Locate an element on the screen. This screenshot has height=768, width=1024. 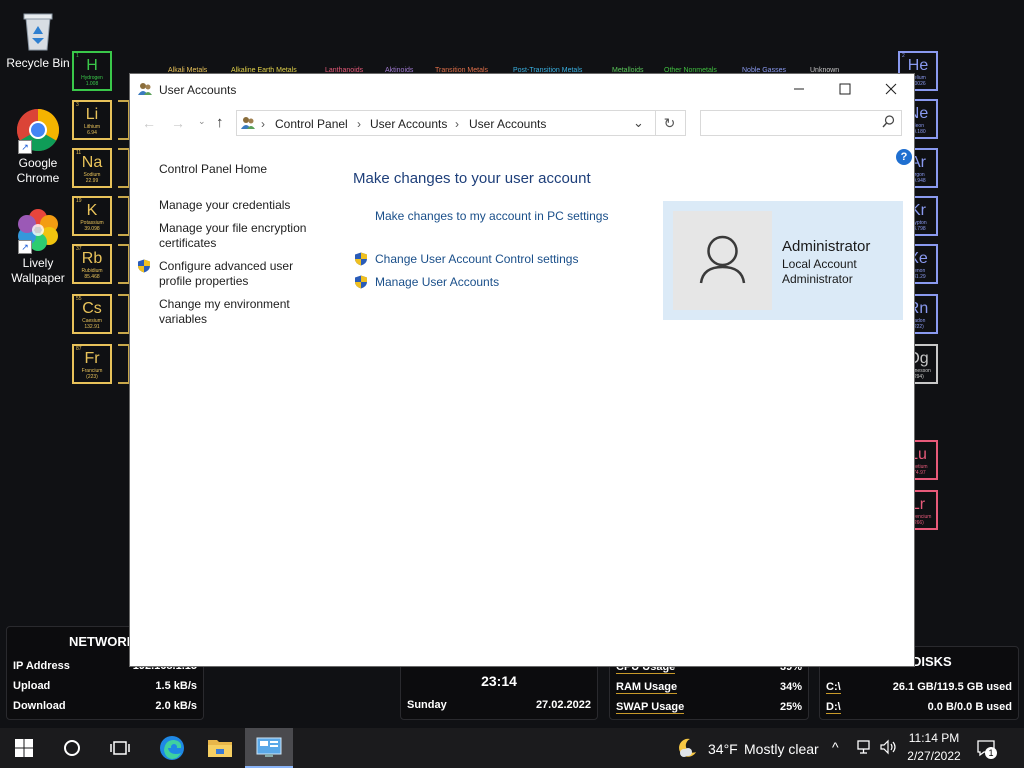
weather-moon-icon is located at coordinates (687, 750).